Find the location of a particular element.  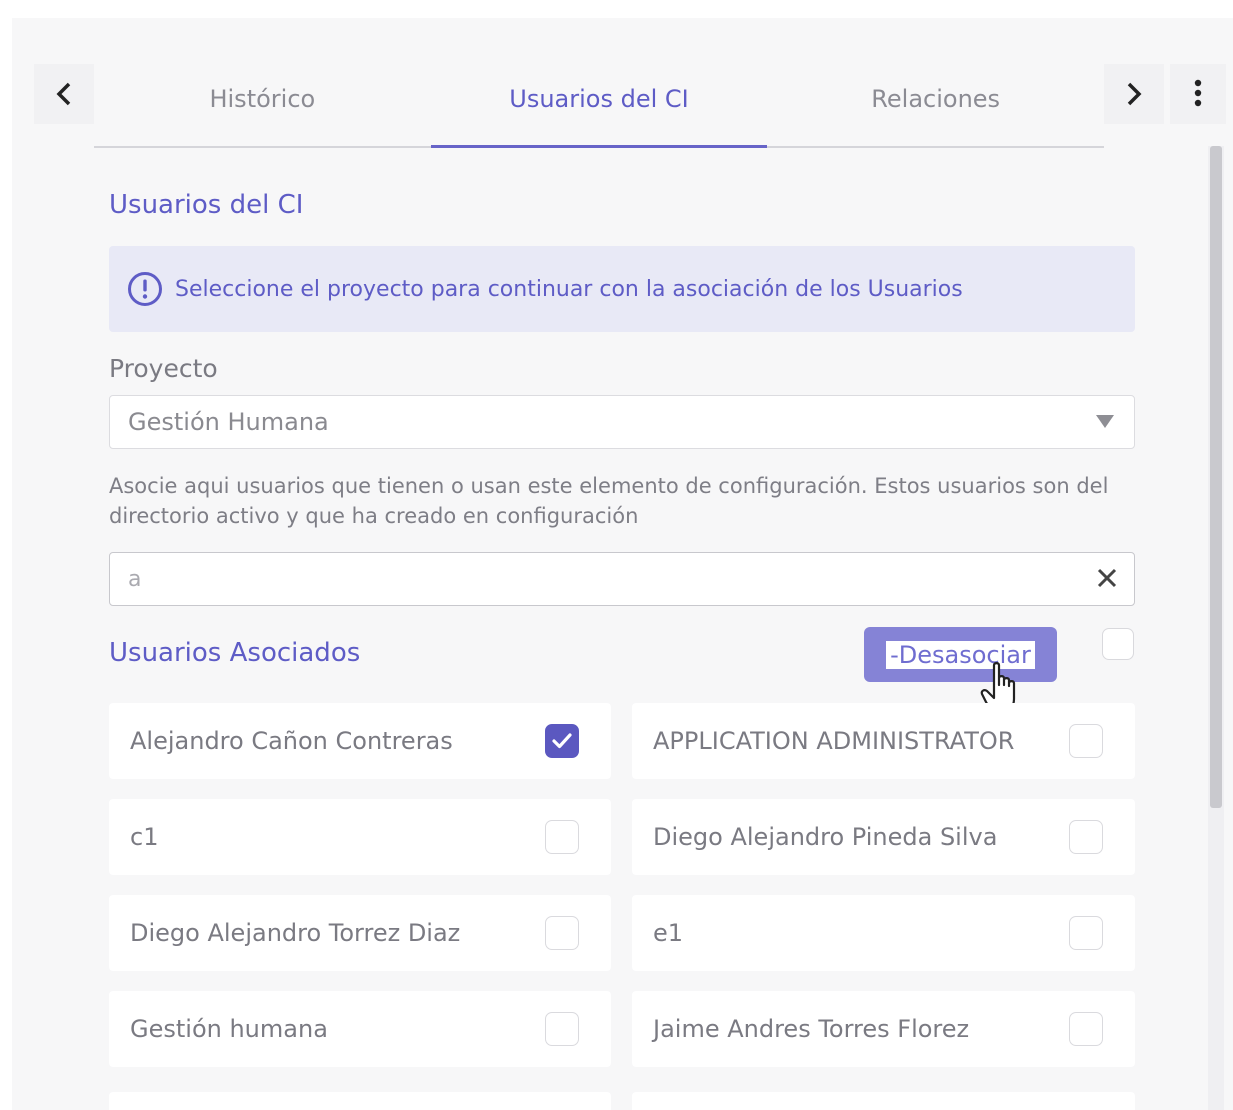

more-vertical-icon is located at coordinates (1198, 93).